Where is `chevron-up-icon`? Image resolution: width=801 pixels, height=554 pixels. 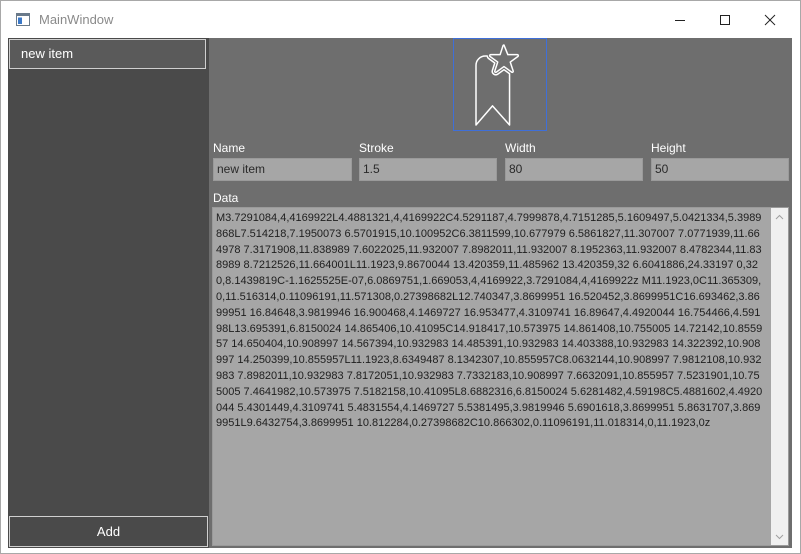 chevron-up-icon is located at coordinates (779, 216).